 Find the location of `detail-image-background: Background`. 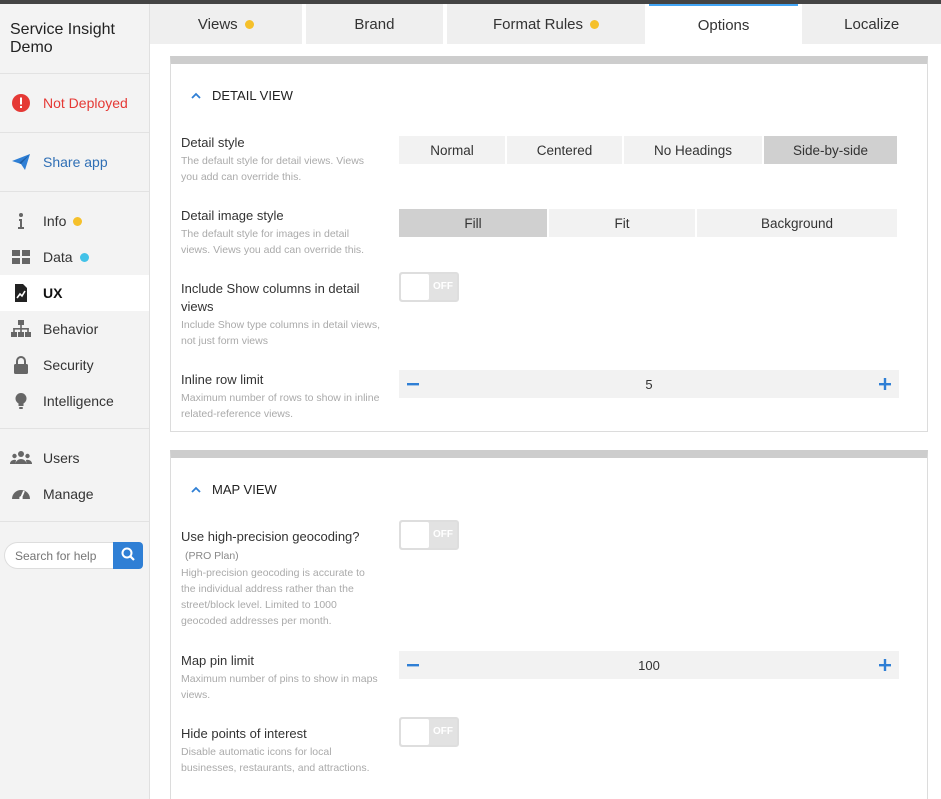

detail-image-background: Background is located at coordinates (797, 223).